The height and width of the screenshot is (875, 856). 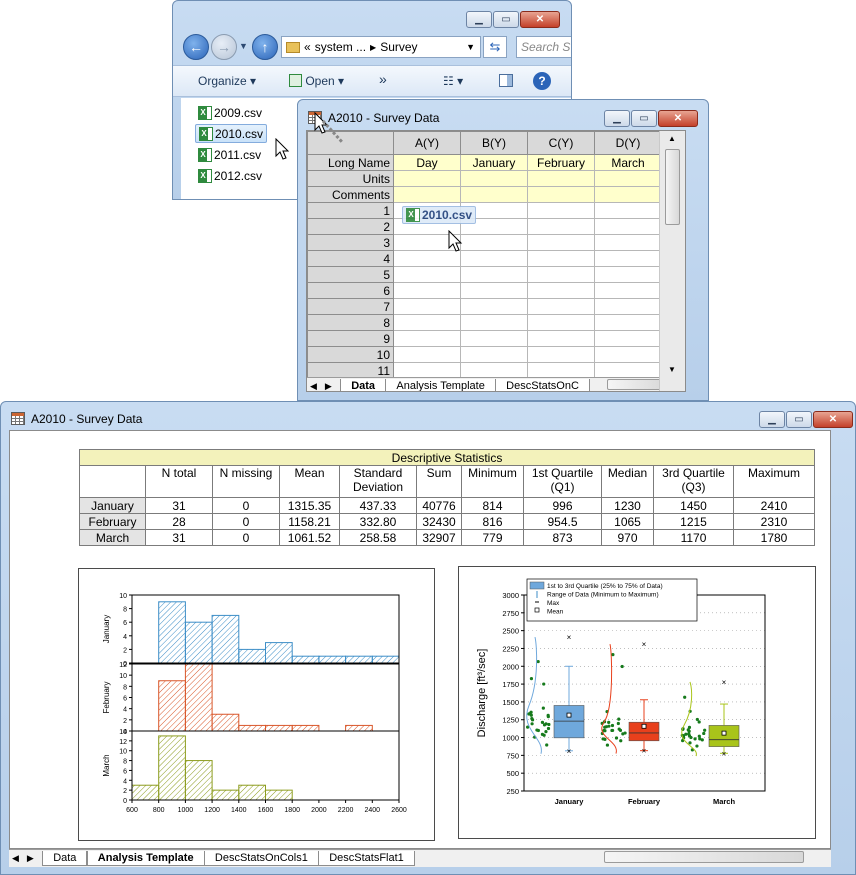 I want to click on forward-button: →, so click(x=224, y=47).